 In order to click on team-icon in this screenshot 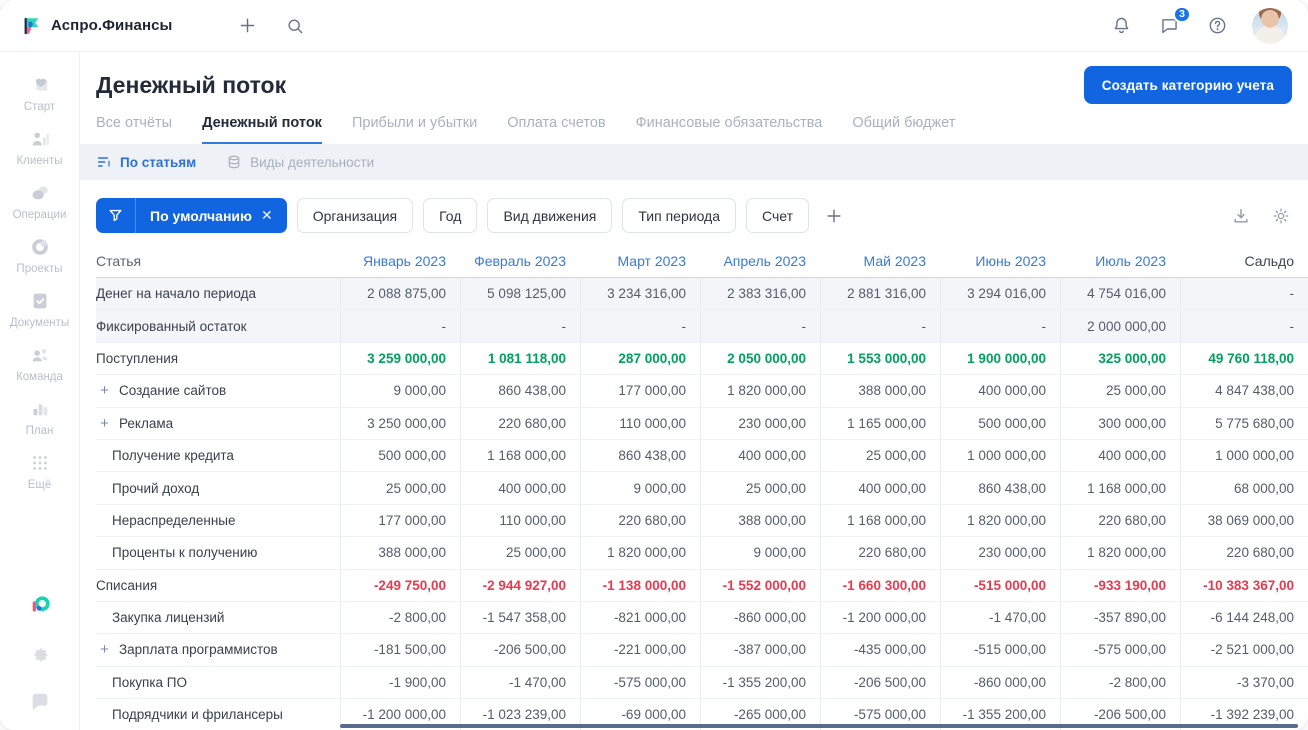, I will do `click(40, 355)`.